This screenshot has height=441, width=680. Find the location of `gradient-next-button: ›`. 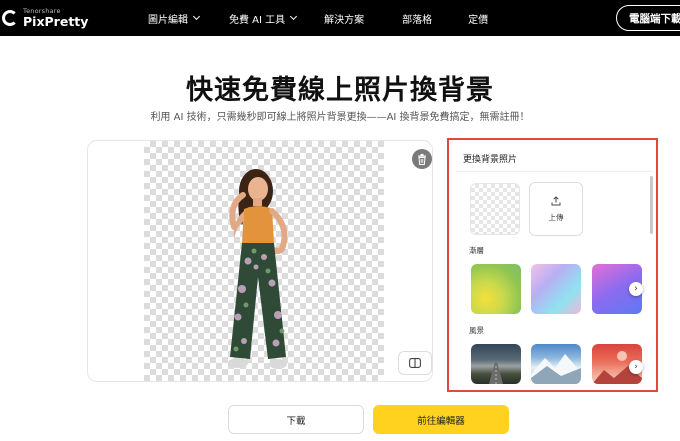

gradient-next-button: › is located at coordinates (636, 289).